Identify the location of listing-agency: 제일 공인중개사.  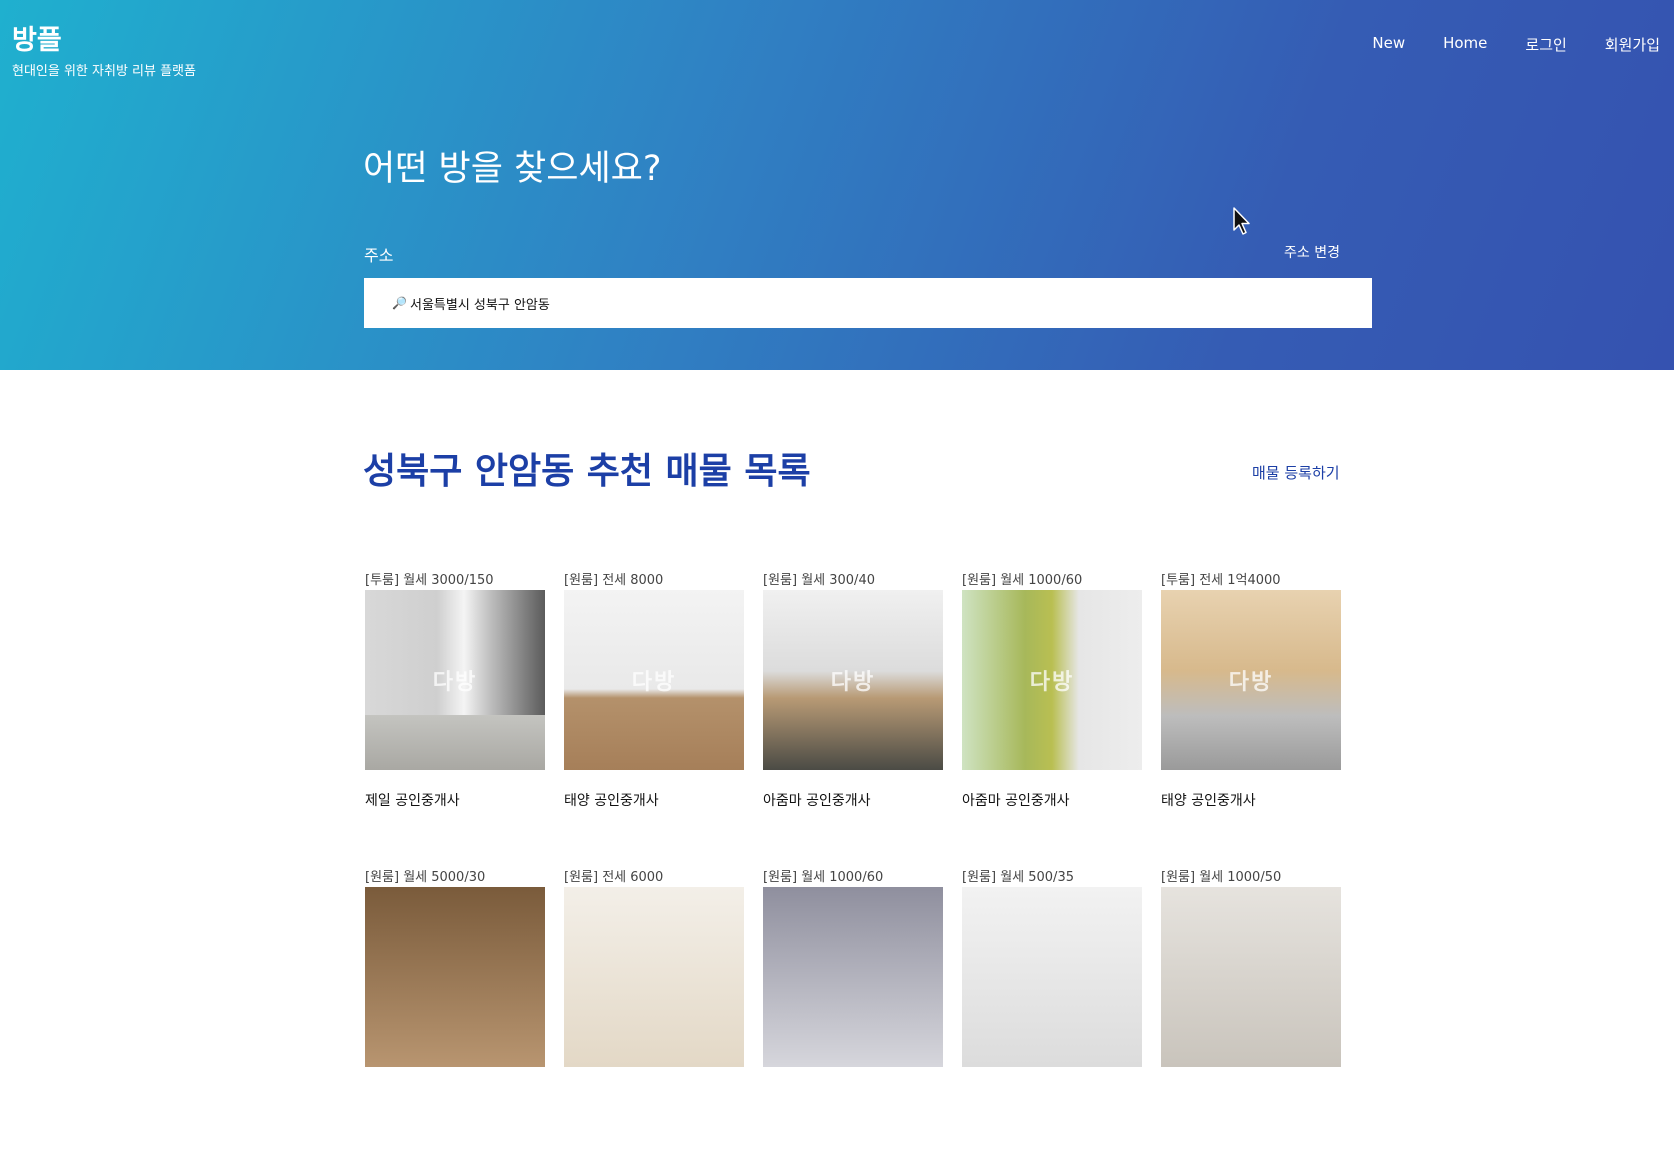
(412, 801).